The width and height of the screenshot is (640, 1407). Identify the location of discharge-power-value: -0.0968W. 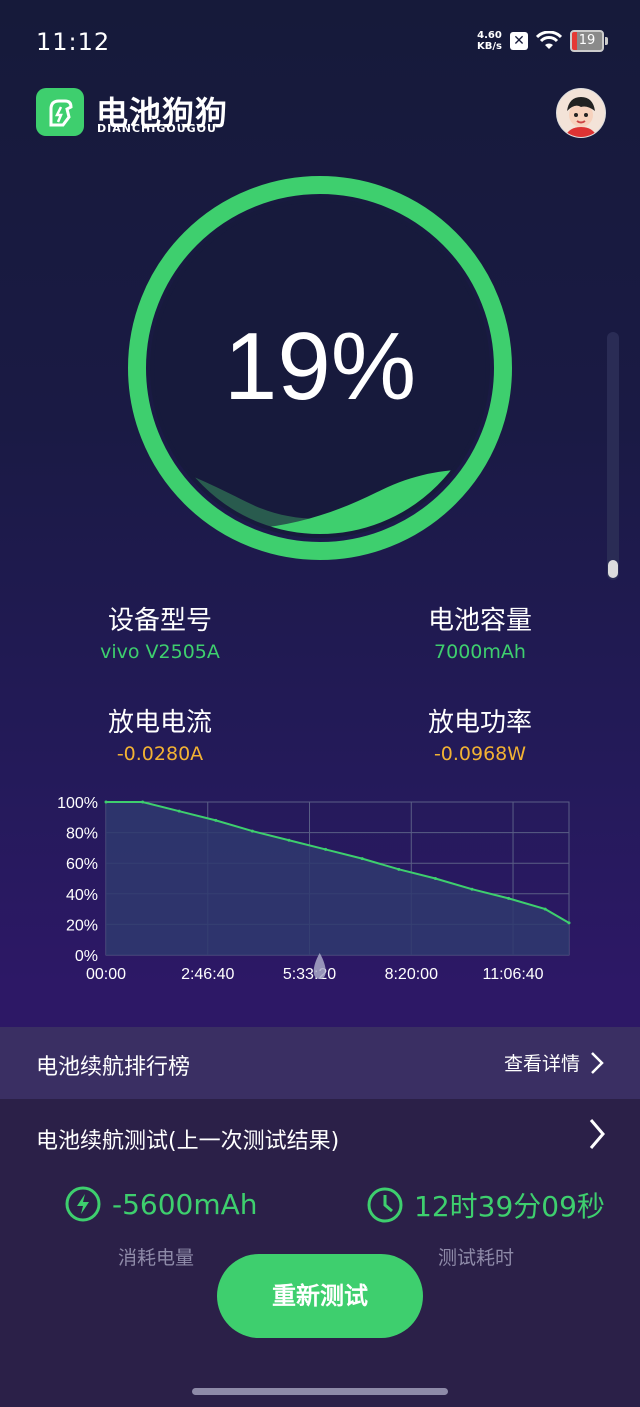
(480, 754).